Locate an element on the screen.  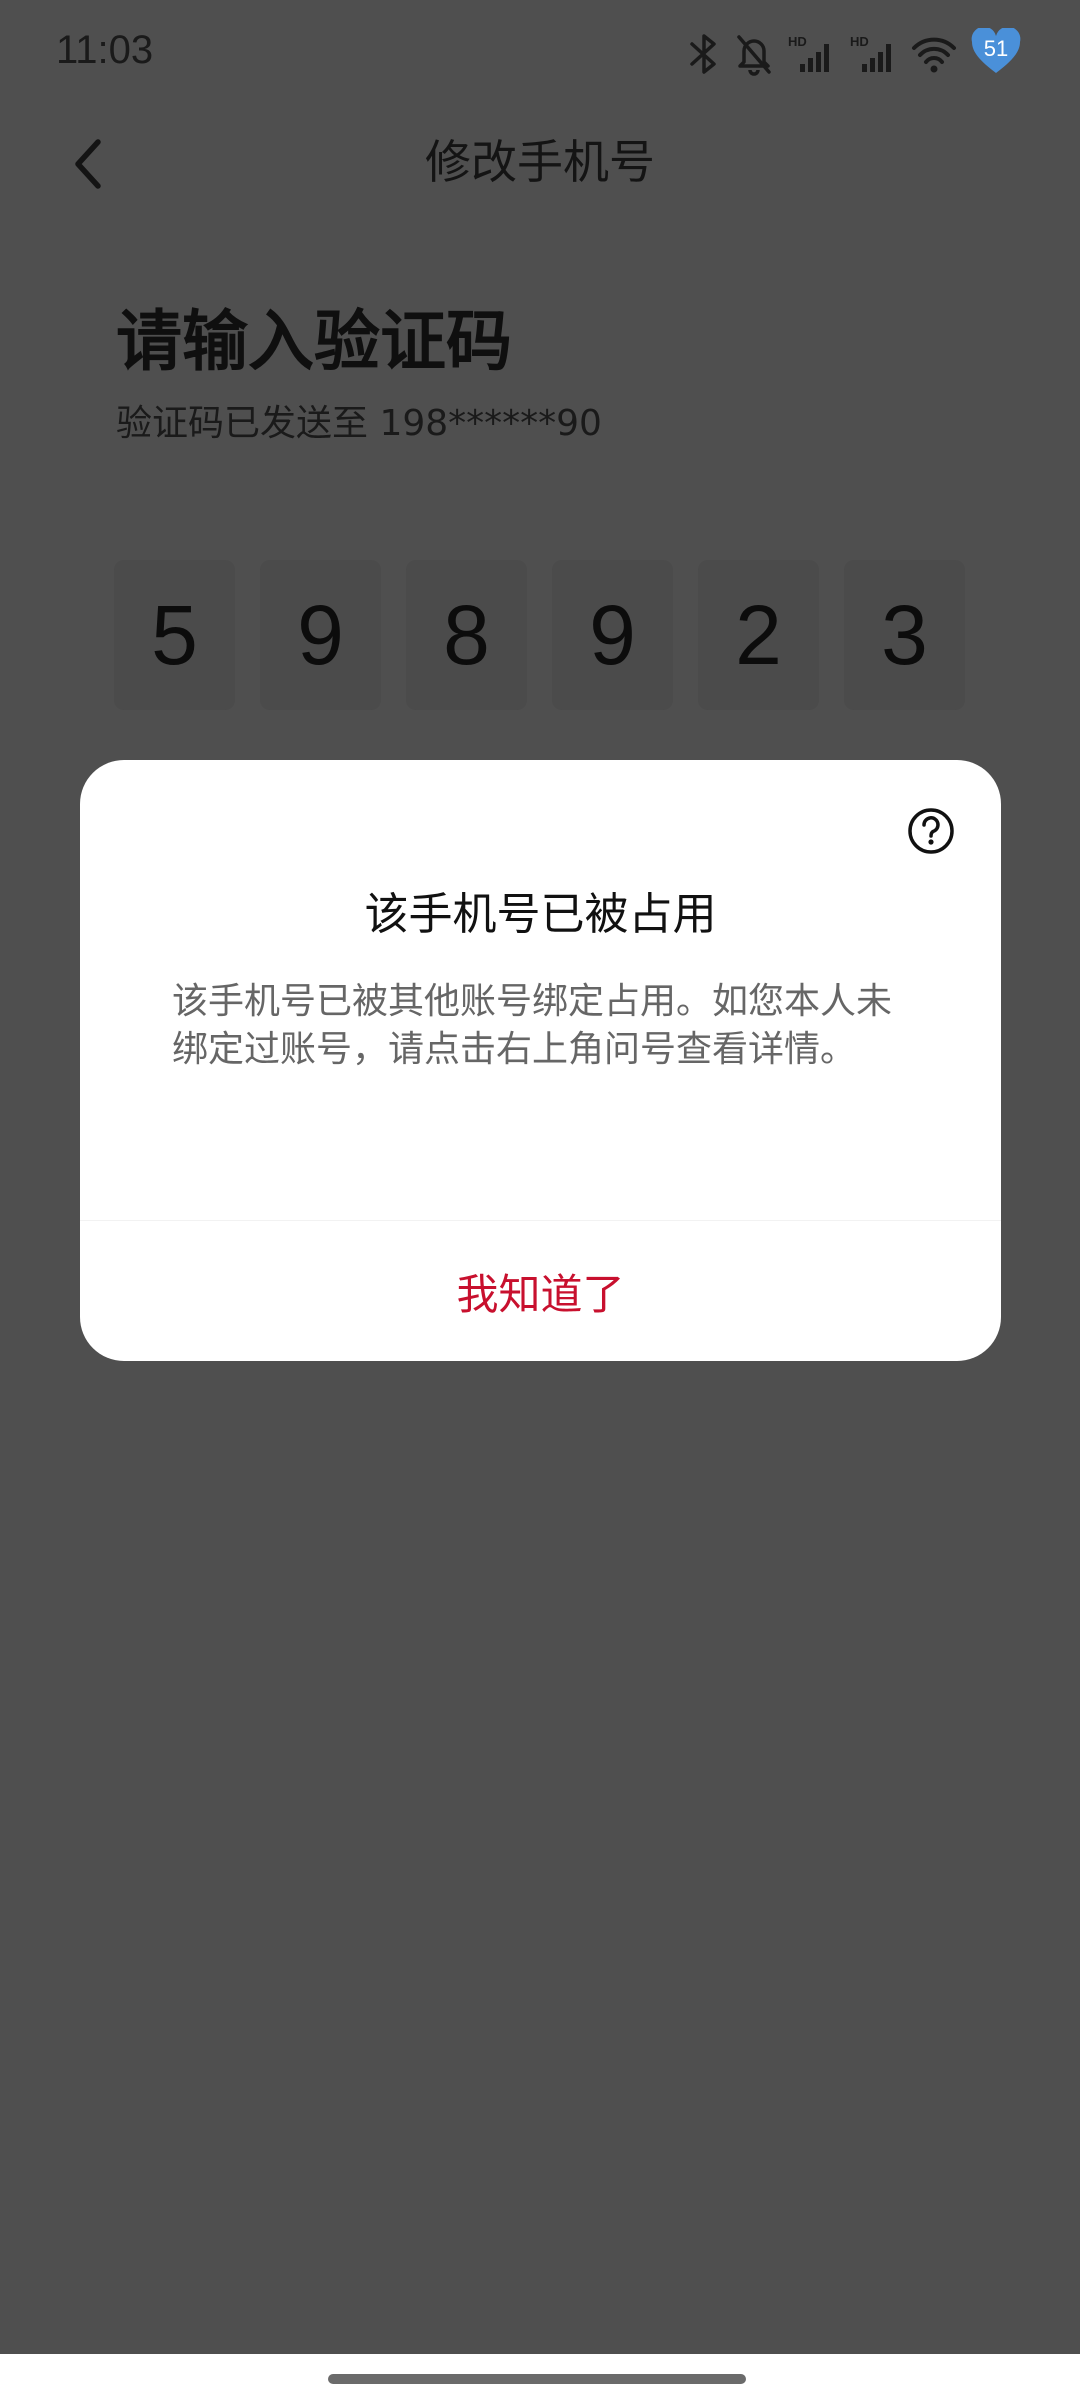
code-input: 5 9 8 9 2 3 is located at coordinates (540, 635).